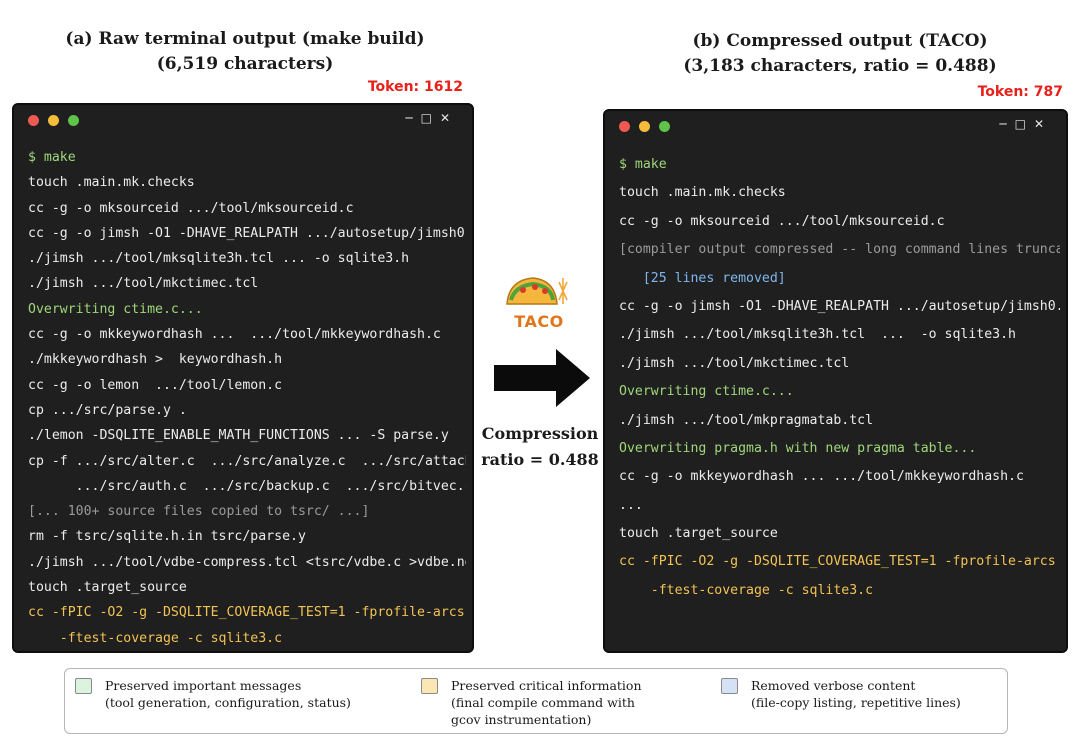  Describe the element at coordinates (203, 685) in the screenshot. I see `legend-label: Preserved important messages` at that location.